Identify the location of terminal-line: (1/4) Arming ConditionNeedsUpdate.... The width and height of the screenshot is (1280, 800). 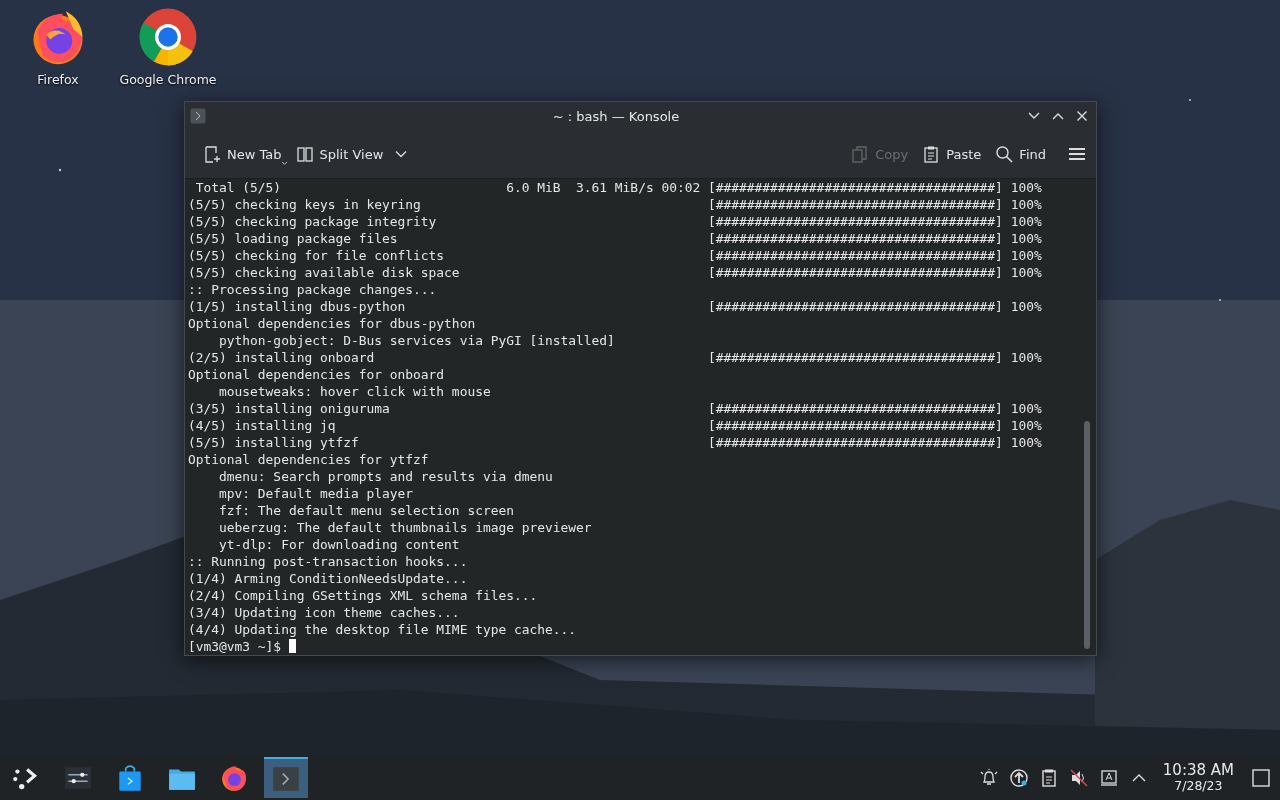
(328, 578).